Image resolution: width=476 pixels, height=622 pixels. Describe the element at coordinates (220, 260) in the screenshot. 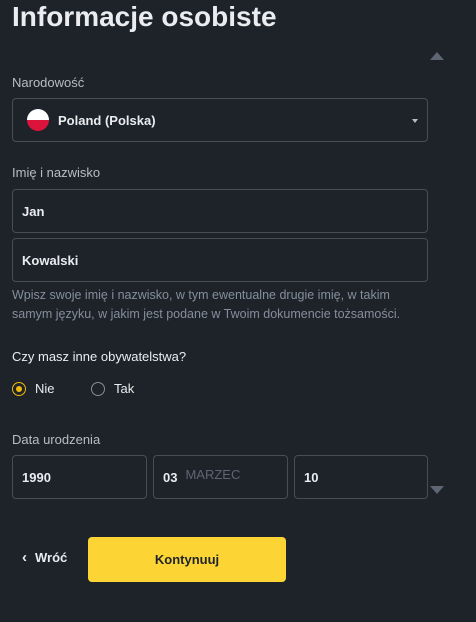

I see `last-name-input: Kowalski` at that location.